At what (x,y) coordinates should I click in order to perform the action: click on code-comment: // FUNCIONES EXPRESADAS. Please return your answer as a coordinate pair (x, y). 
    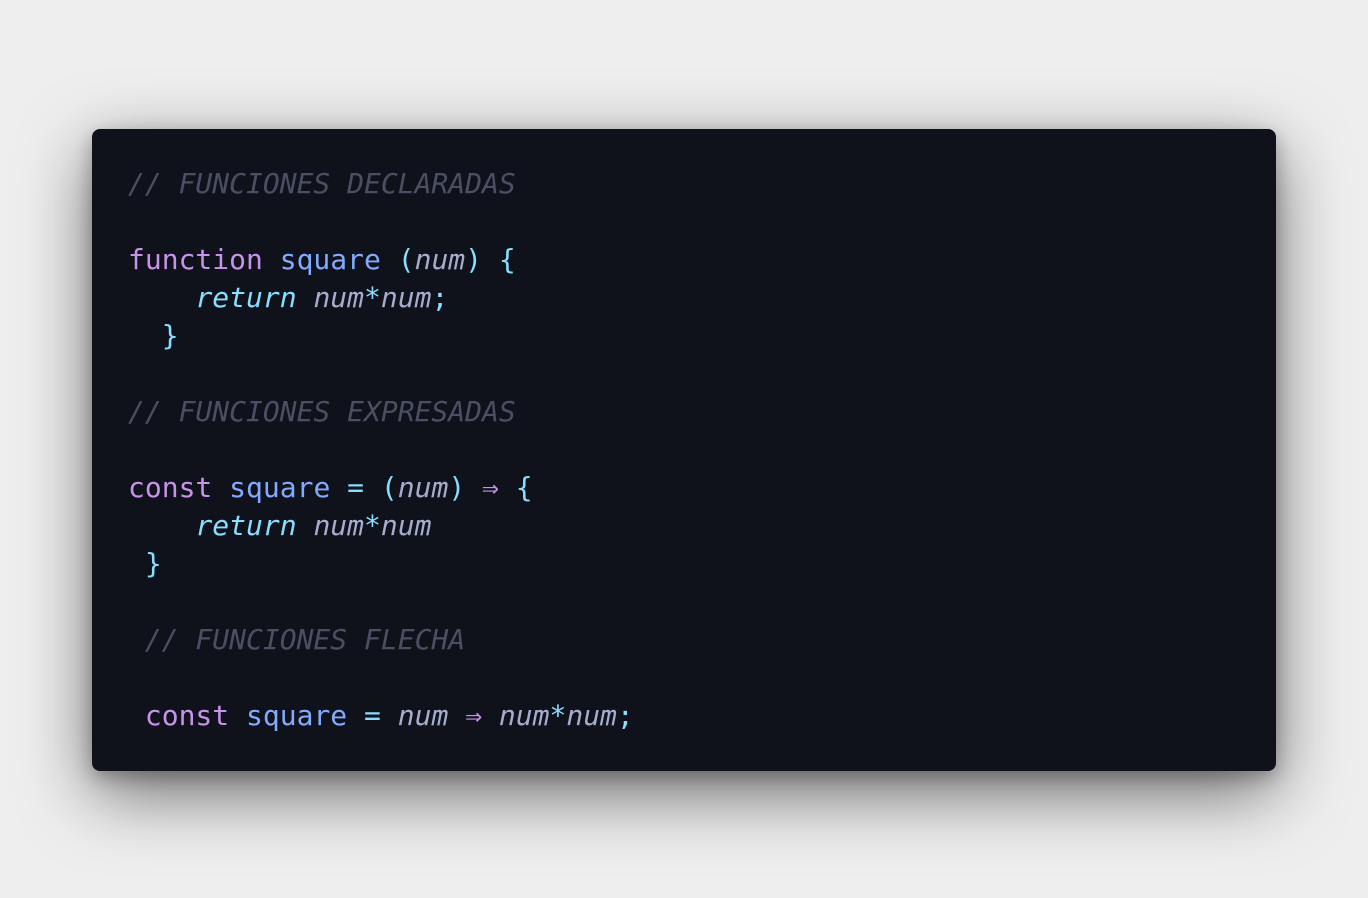
    Looking at the image, I should click on (322, 411).